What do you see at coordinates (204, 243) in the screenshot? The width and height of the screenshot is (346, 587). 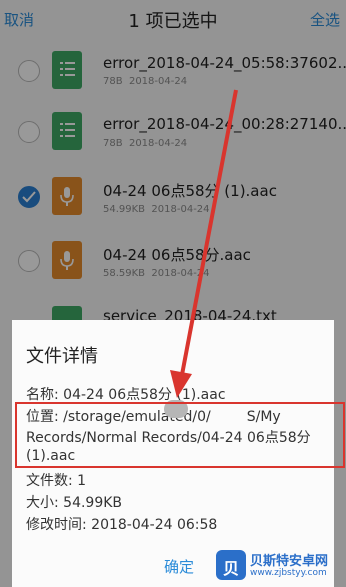 I see `annotation-arrow` at bounding box center [204, 243].